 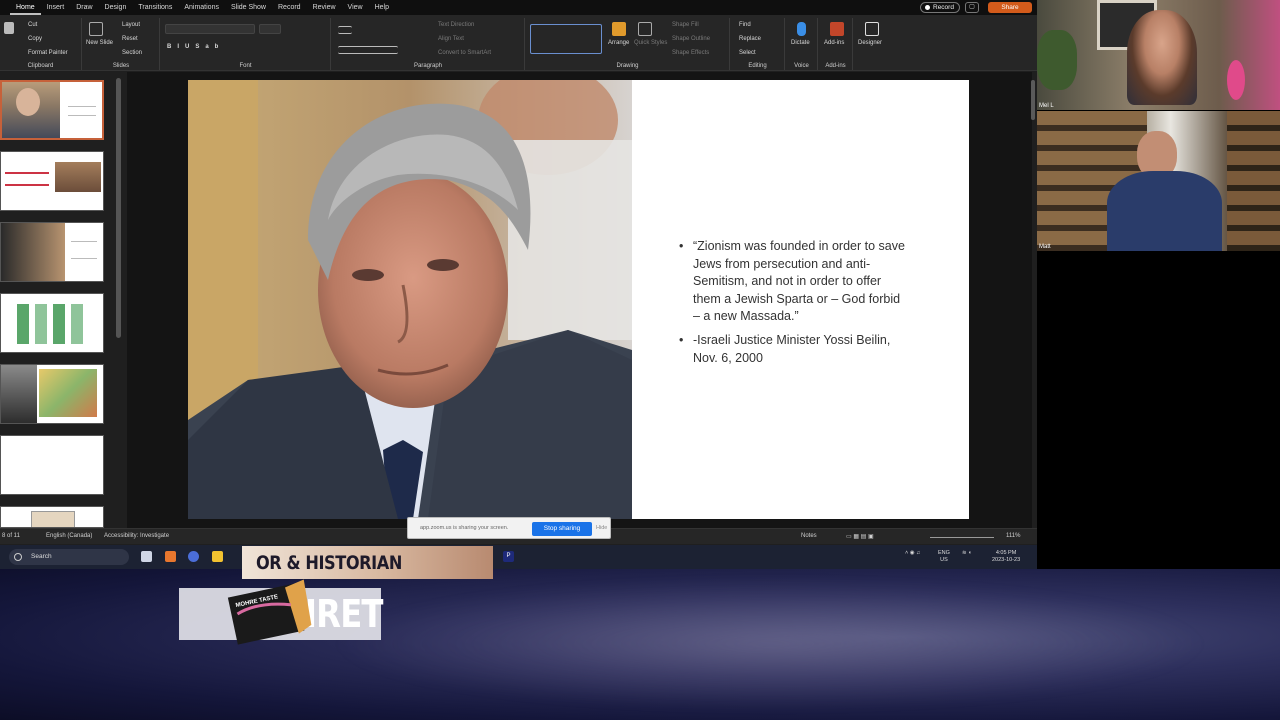 What do you see at coordinates (116, 7) in the screenshot?
I see `tab-design: Design` at bounding box center [116, 7].